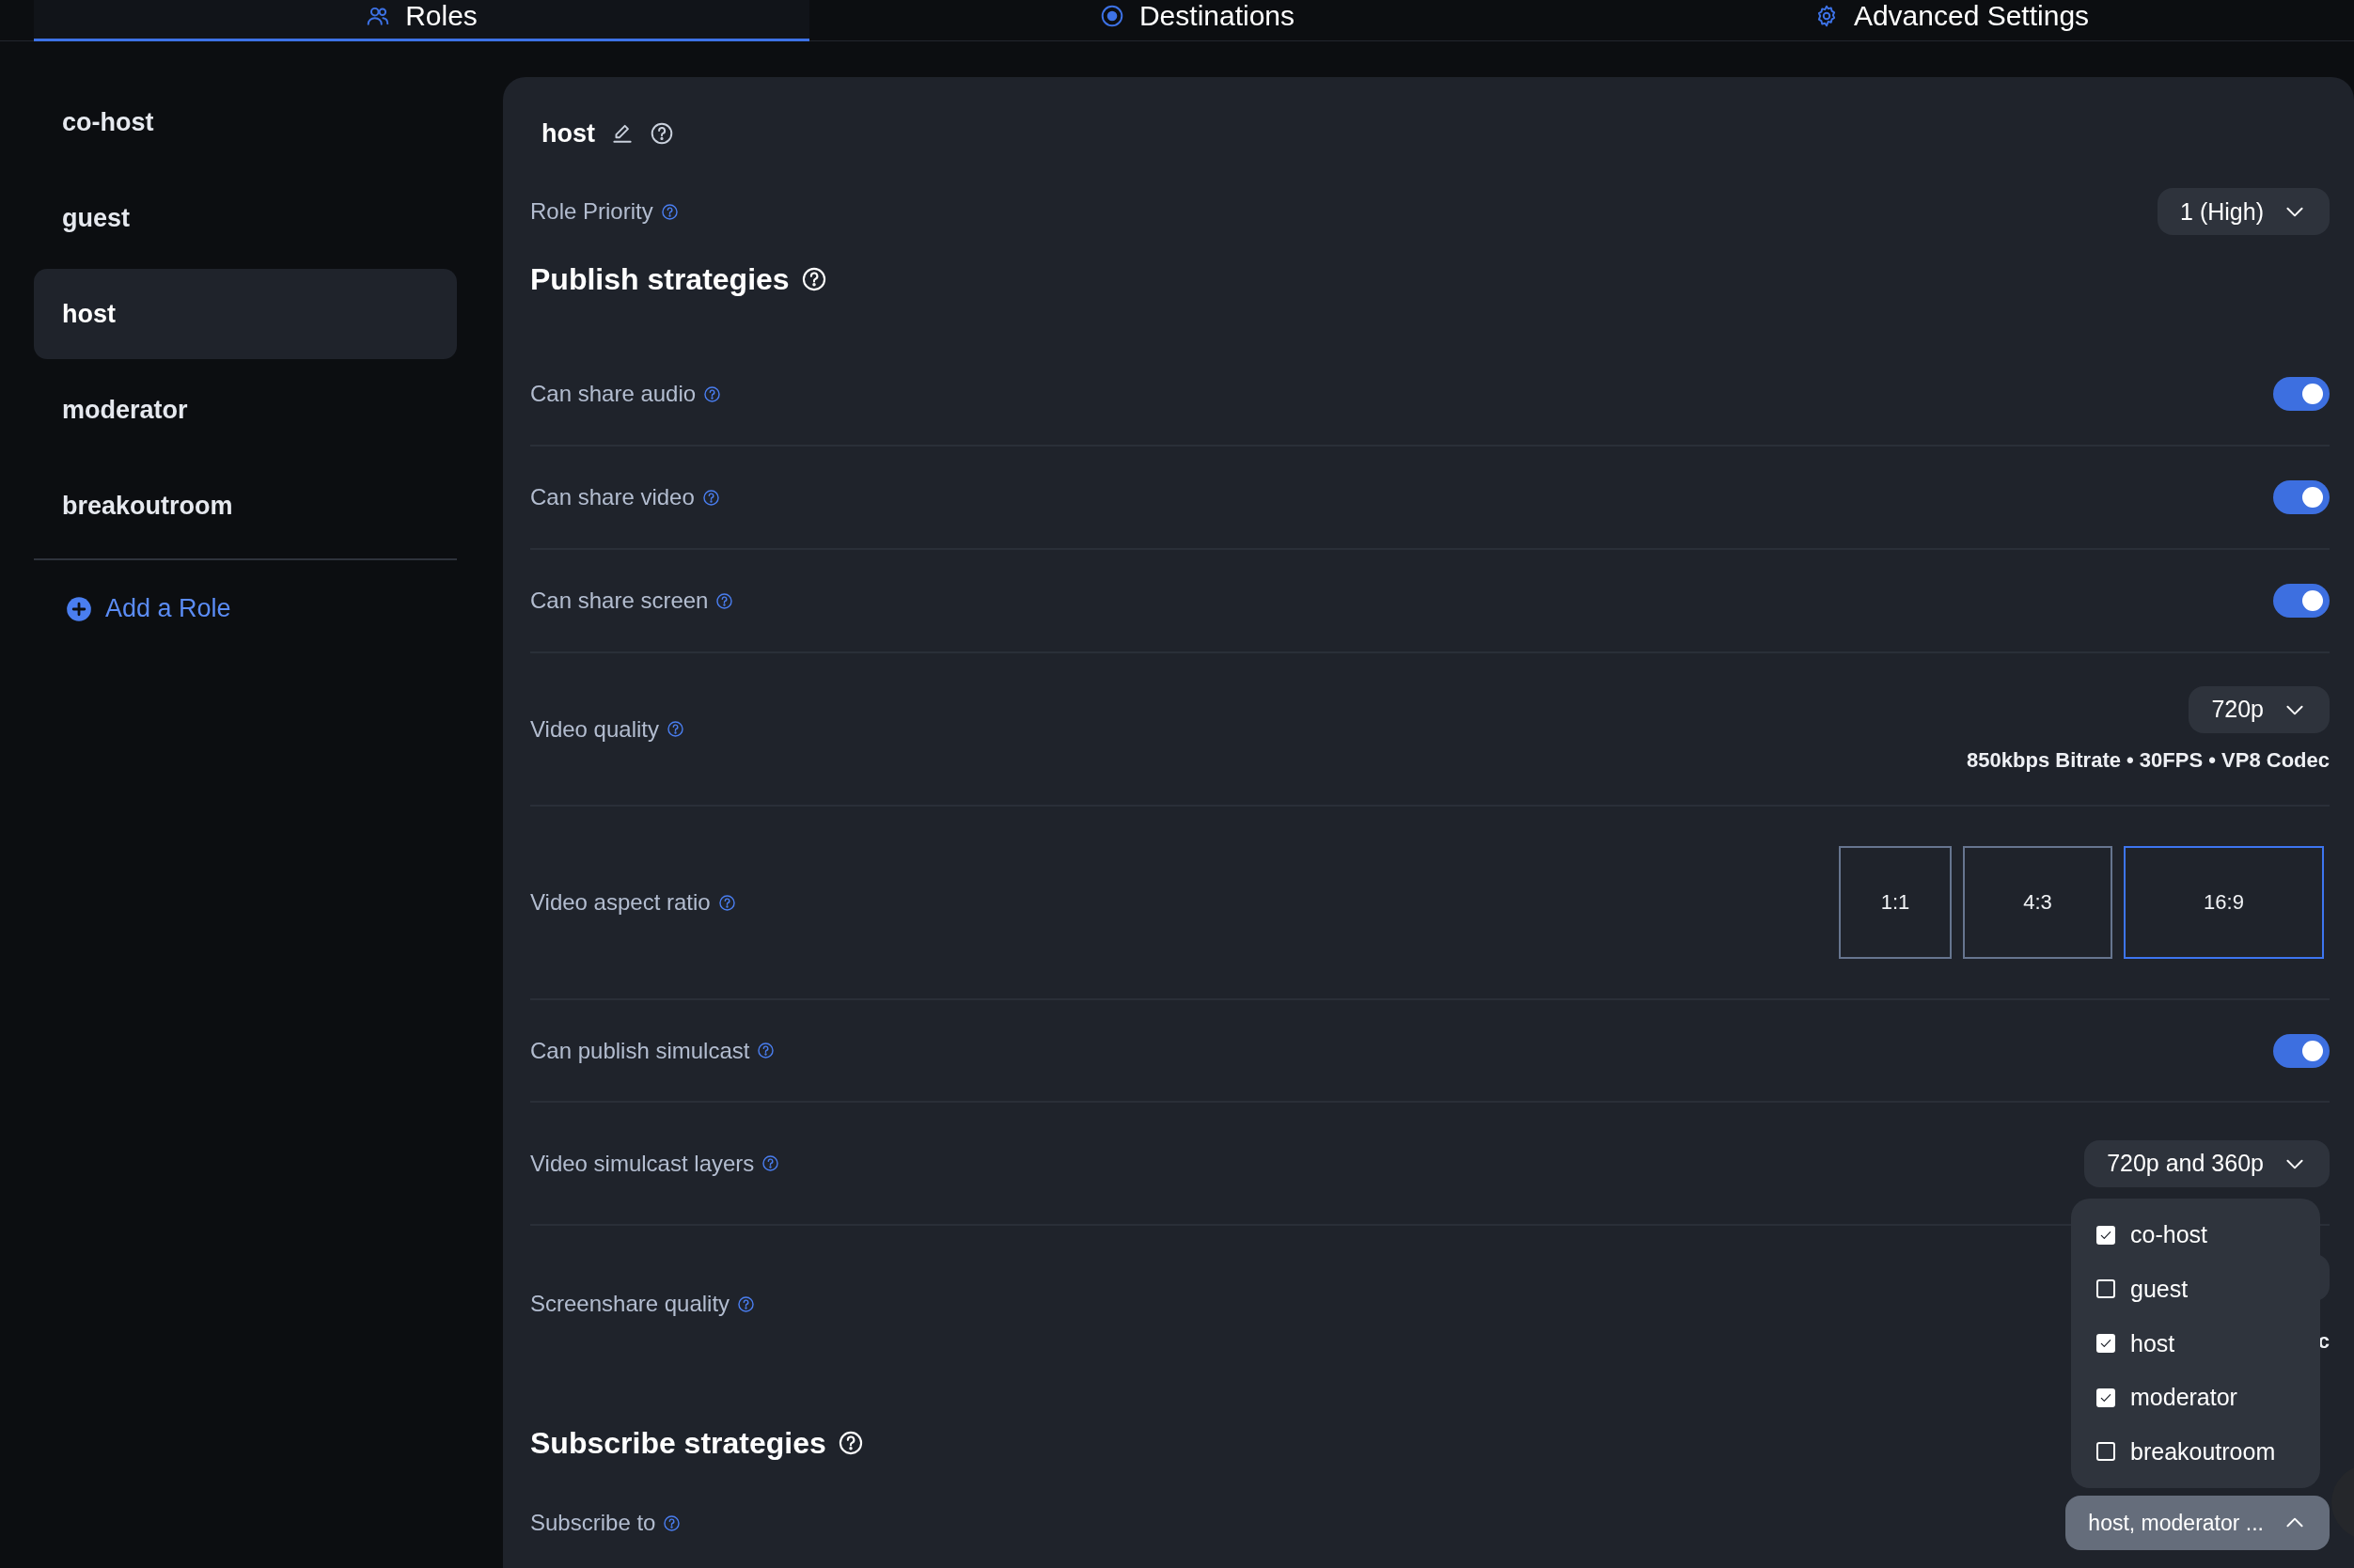 The image size is (2354, 1568). I want to click on role-item: co-host, so click(245, 122).